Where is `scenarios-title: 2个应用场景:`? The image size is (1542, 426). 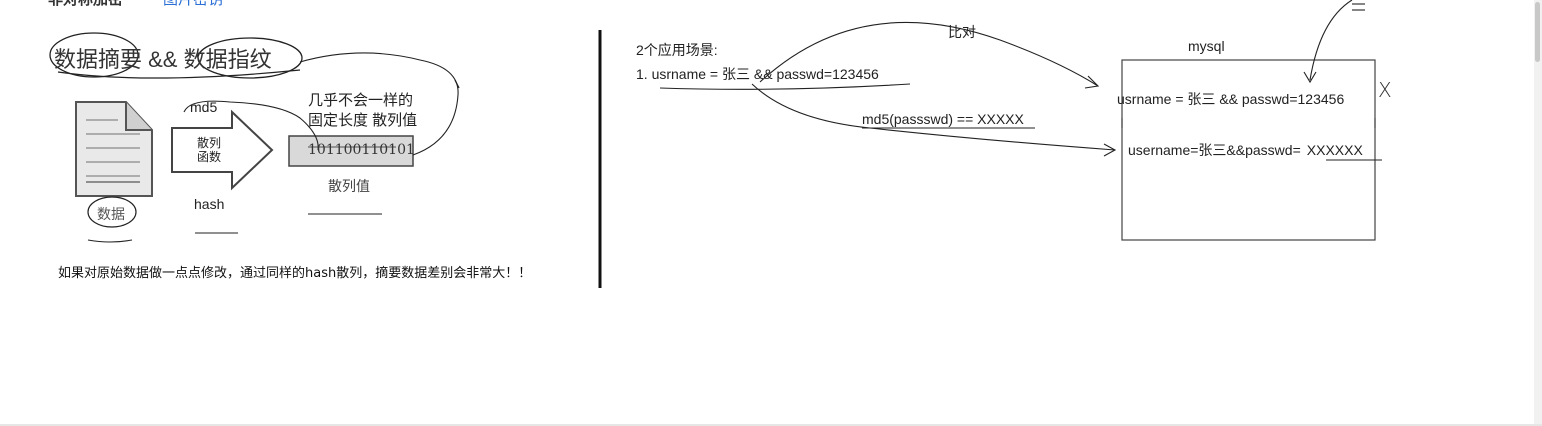
scenarios-title: 2个应用场景: is located at coordinates (677, 50).